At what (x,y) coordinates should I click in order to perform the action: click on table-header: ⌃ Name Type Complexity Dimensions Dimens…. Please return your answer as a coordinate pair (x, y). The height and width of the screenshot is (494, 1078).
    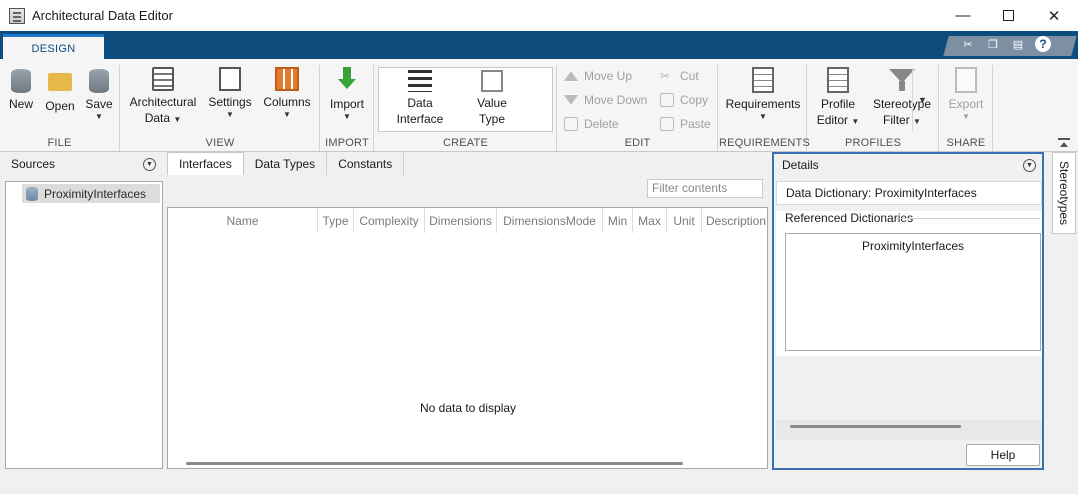
    Looking at the image, I should click on (467, 220).